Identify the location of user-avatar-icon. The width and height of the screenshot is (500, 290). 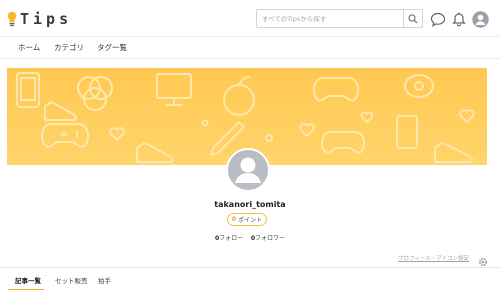
(480, 19).